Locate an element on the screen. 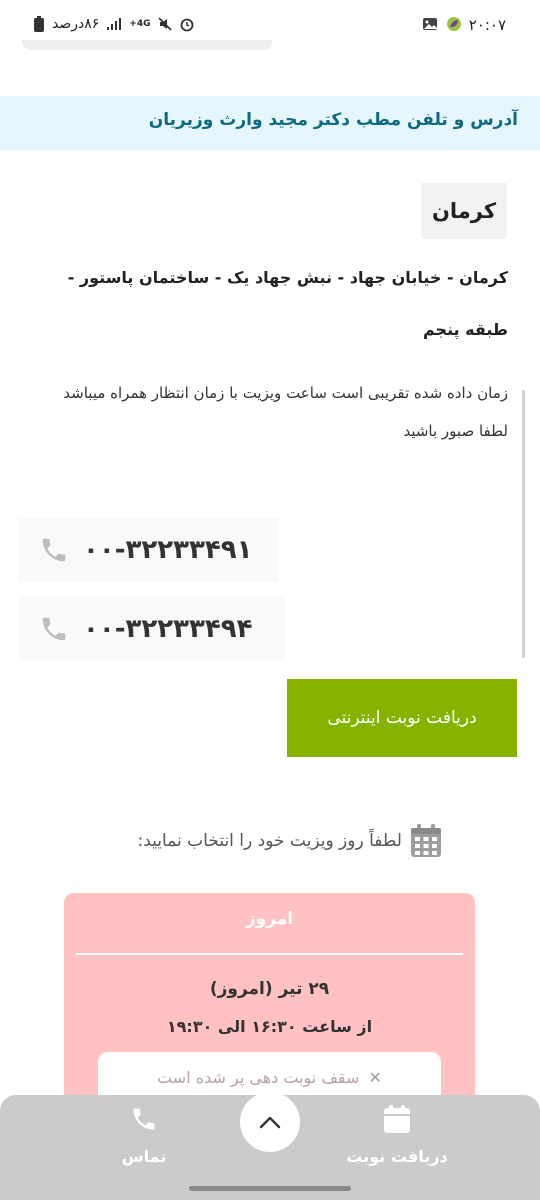  page-title: آدرس و تلفن مطب دکتر مجید وارث وزیریان is located at coordinates (333, 120).